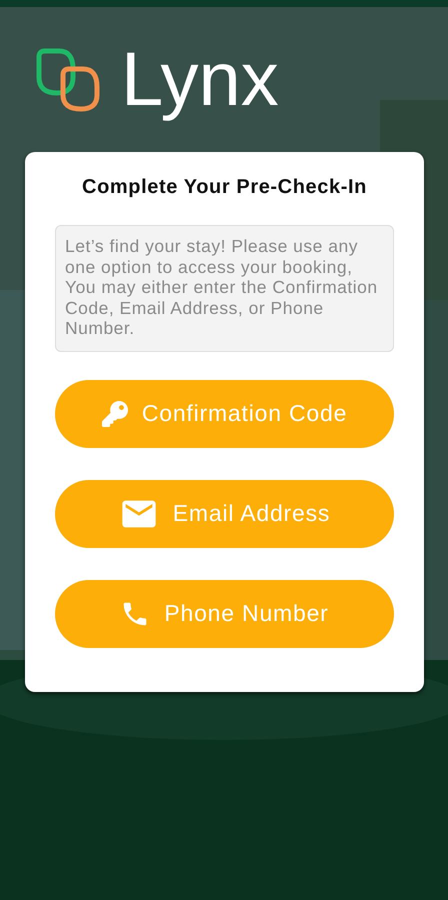 The height and width of the screenshot is (900, 448). What do you see at coordinates (224, 414) in the screenshot?
I see `confirmation-code-button: Confirmation Code` at bounding box center [224, 414].